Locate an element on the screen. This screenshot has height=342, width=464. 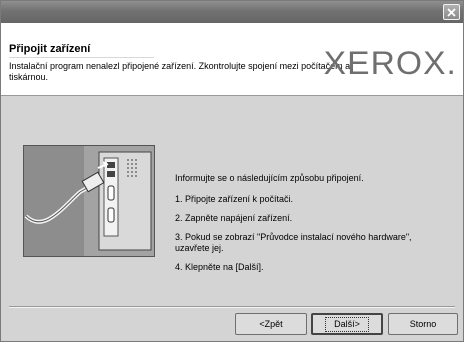
footer-divider is located at coordinates (232, 307).